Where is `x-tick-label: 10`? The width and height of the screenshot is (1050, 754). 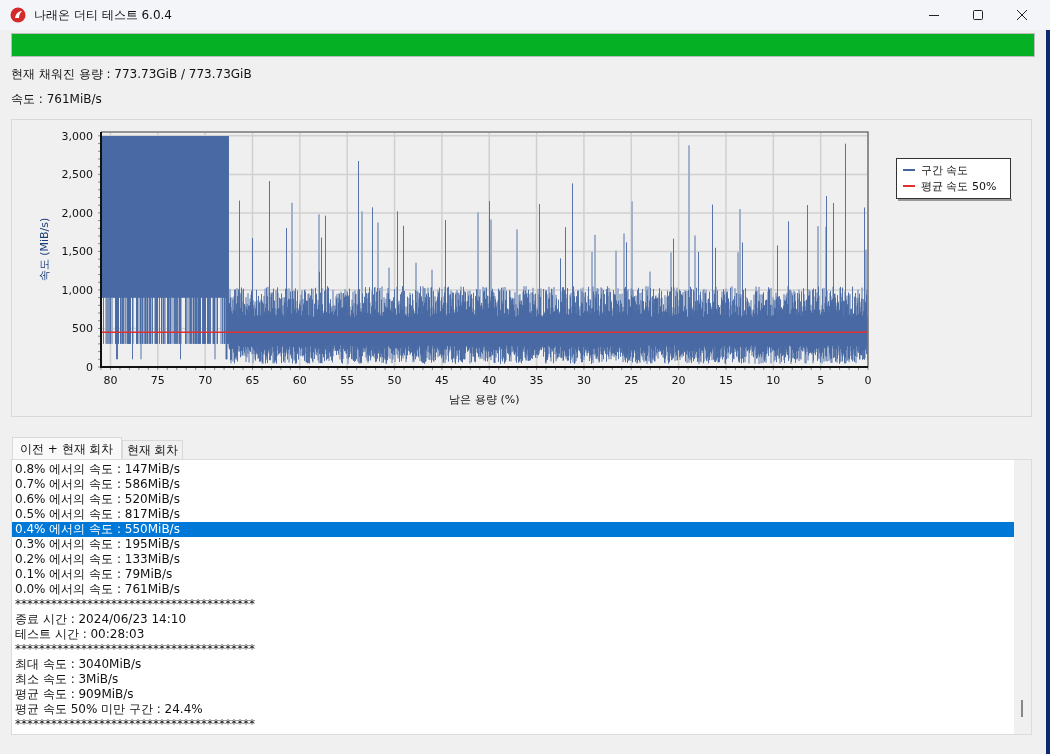
x-tick-label: 10 is located at coordinates (773, 380).